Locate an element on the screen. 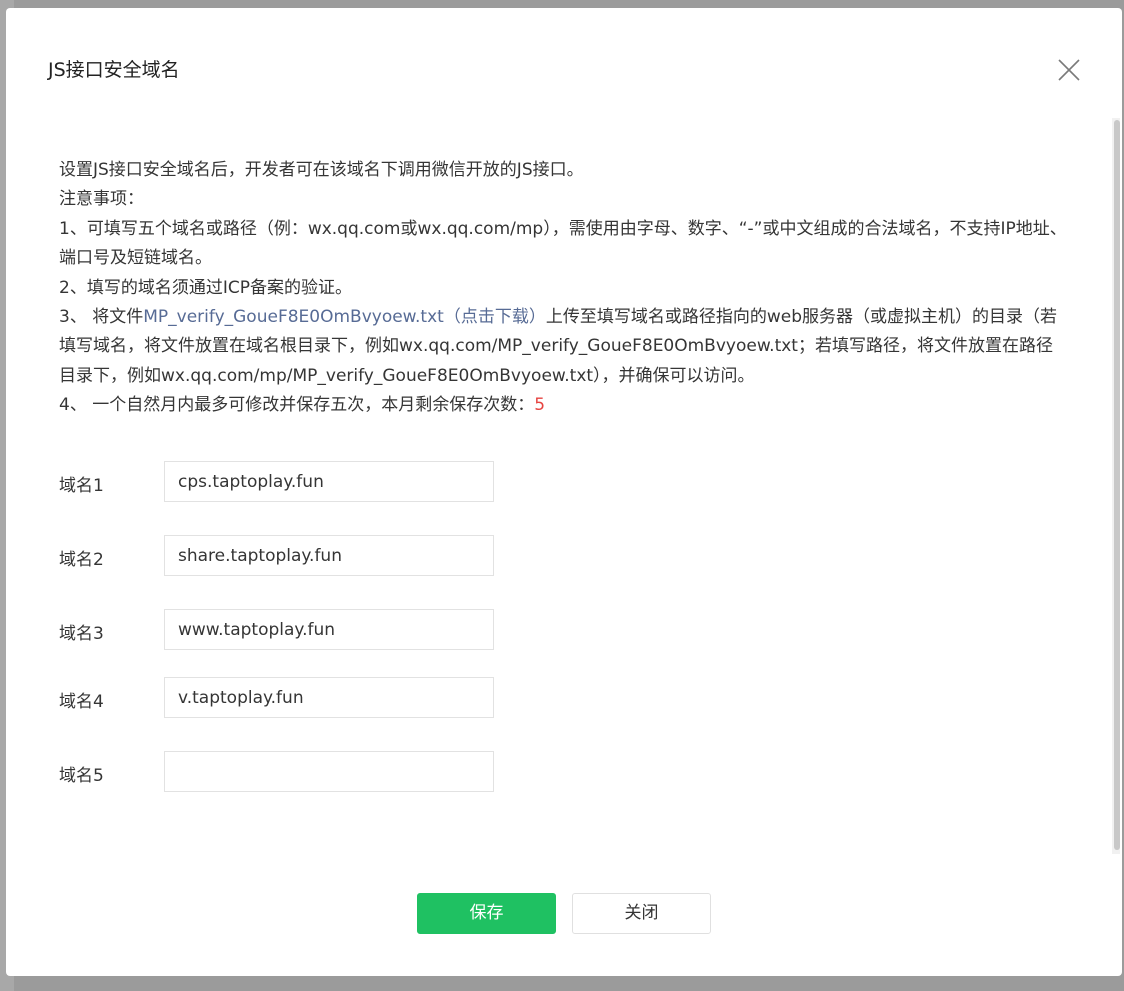 The height and width of the screenshot is (991, 1124). close-button is located at coordinates (1069, 70).